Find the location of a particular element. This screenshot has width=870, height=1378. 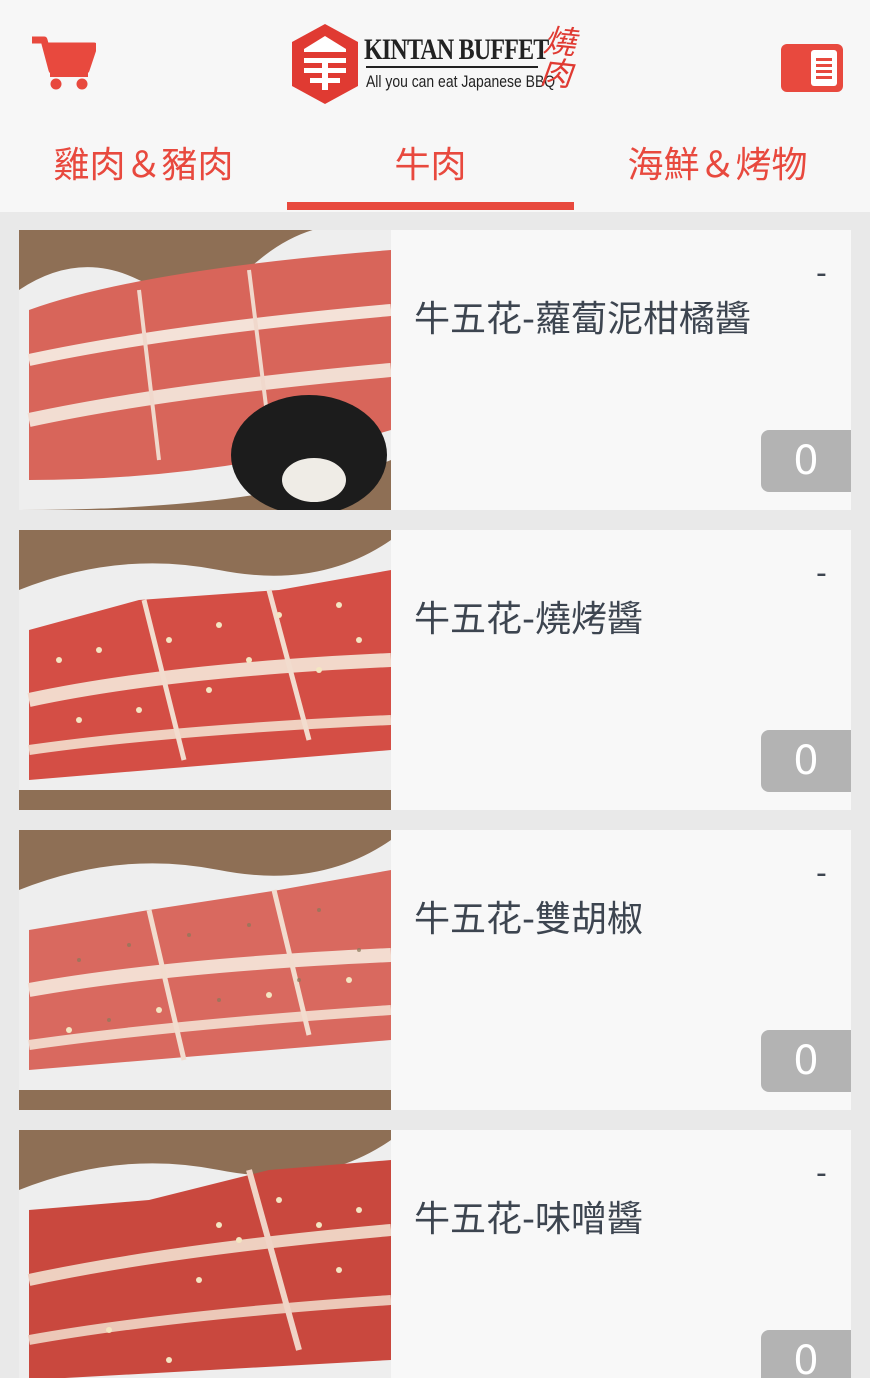

tab-beef: 牛肉 is located at coordinates (430, 172).